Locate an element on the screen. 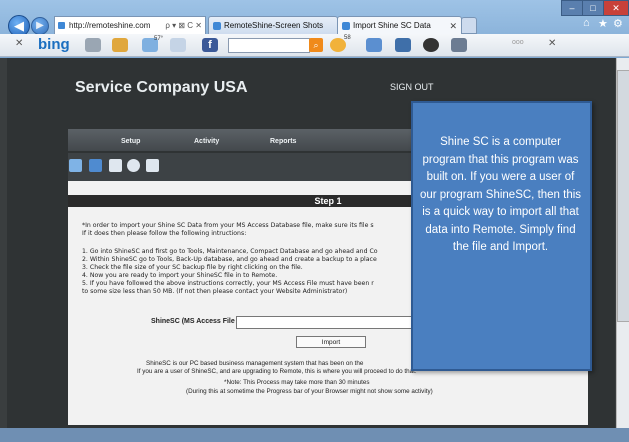  toolbar-cloud-icon is located at coordinates (178, 45).